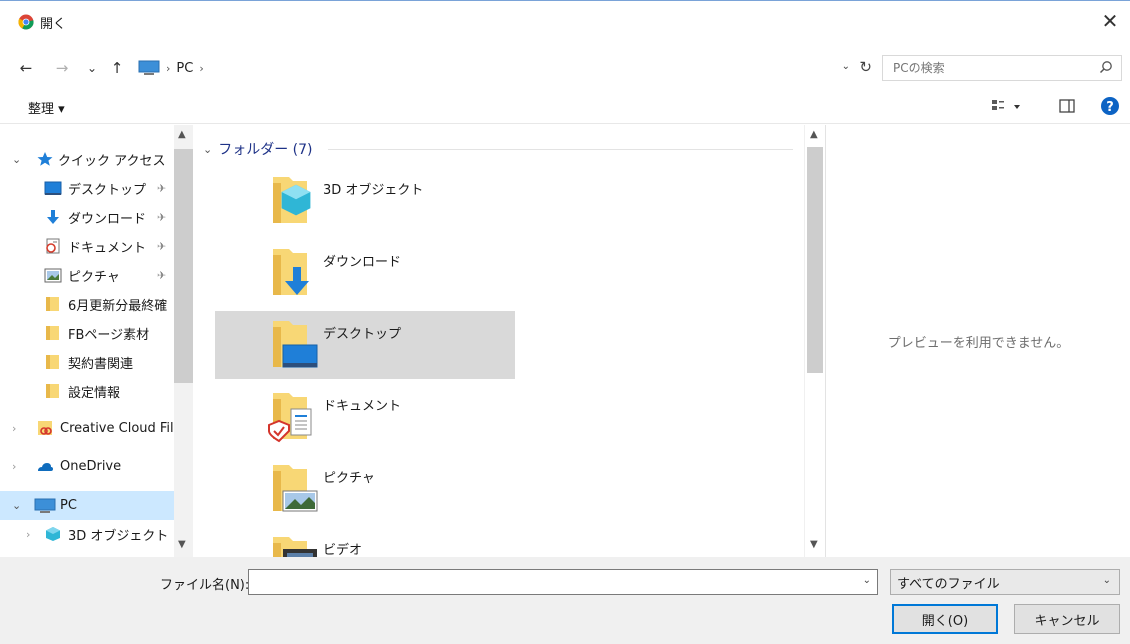 Image resolution: width=1130 pixels, height=644 pixels. Describe the element at coordinates (107, 248) in the screenshot. I see `sidebar-item-label: ドキュメント` at that location.